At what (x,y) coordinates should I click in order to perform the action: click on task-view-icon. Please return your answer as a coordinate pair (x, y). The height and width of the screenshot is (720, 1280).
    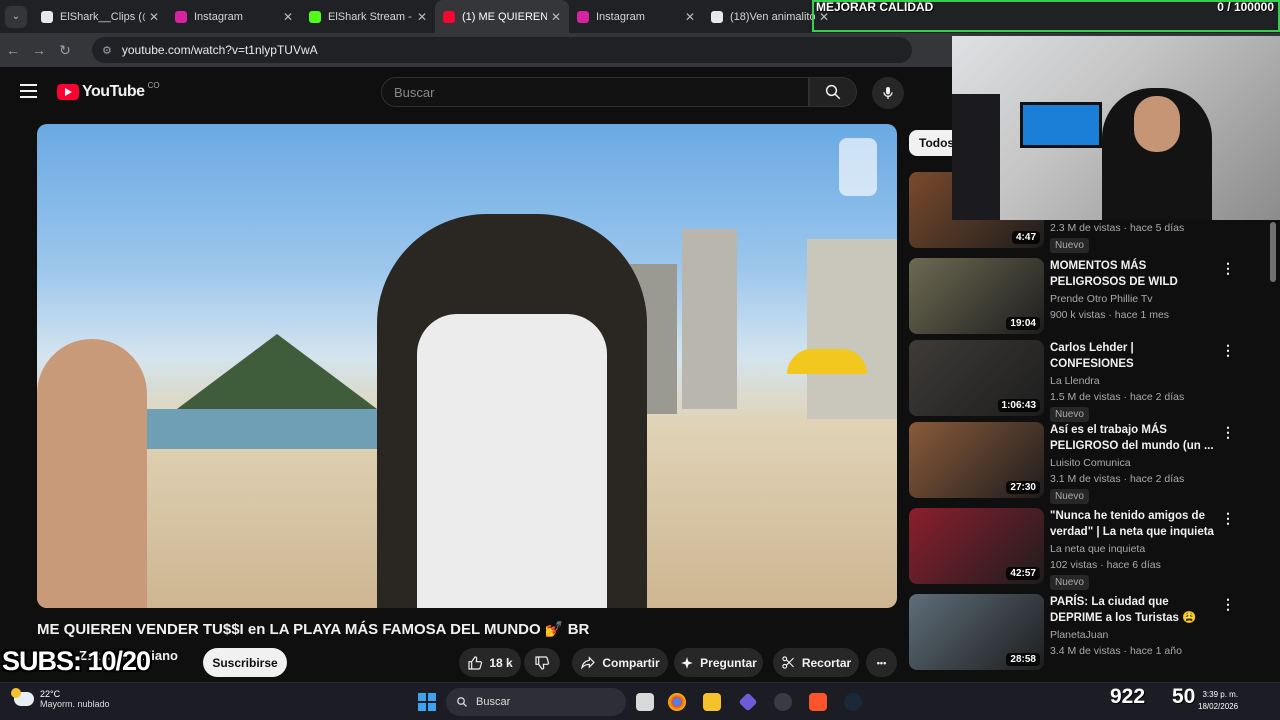
    Looking at the image, I should click on (645, 702).